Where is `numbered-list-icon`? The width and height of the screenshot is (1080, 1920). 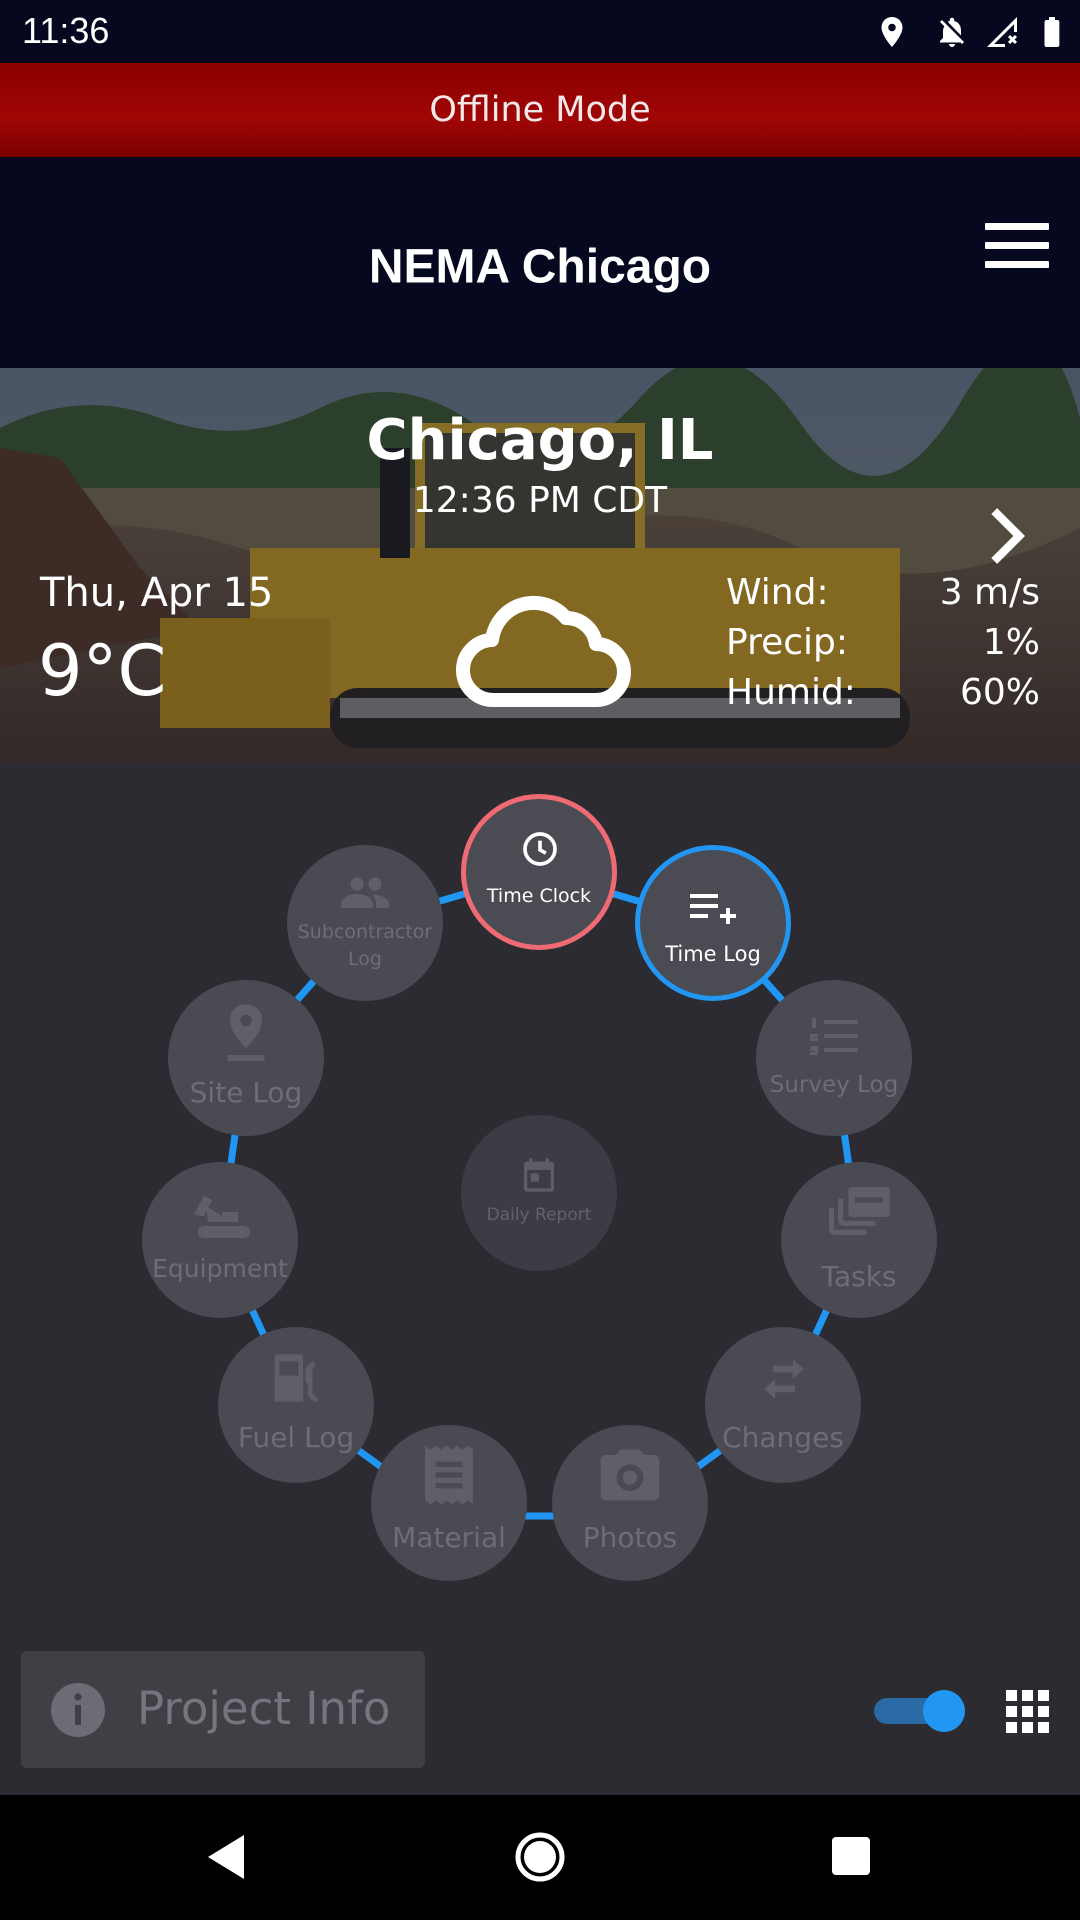
numbered-list-icon is located at coordinates (834, 1036).